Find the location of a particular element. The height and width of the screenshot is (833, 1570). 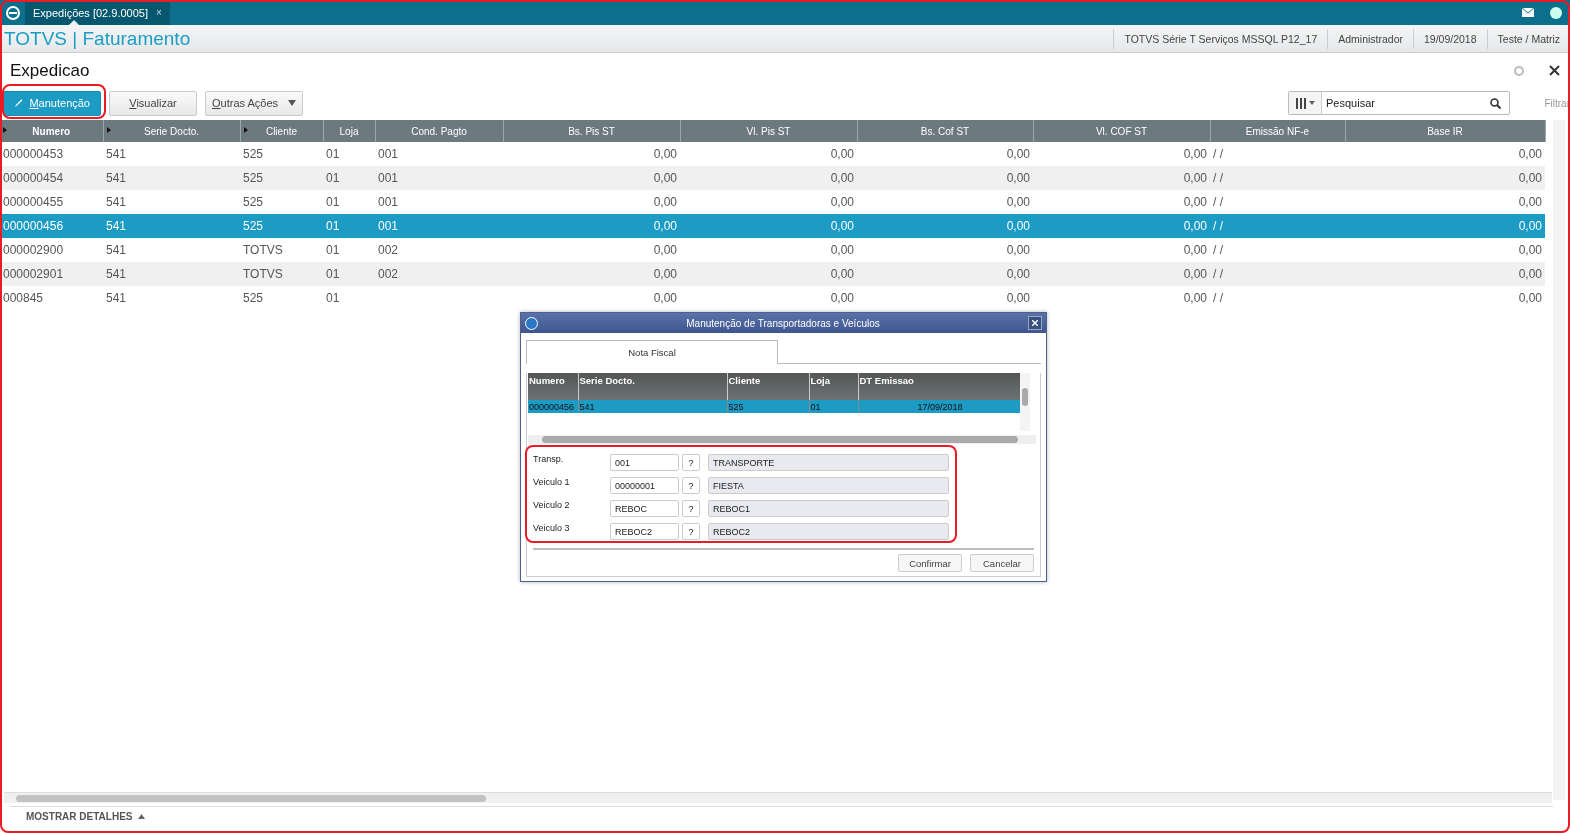

close-icon is located at coordinates (1554, 70).